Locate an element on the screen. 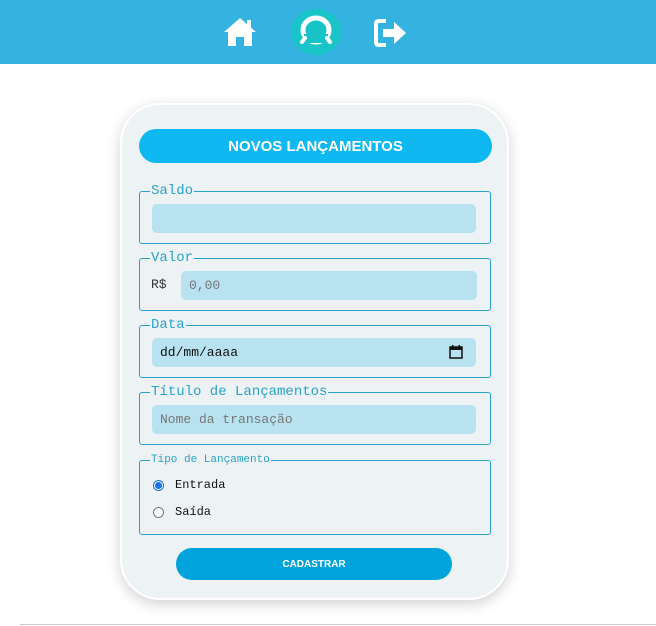 The width and height of the screenshot is (656, 626). divider is located at coordinates (338, 624).